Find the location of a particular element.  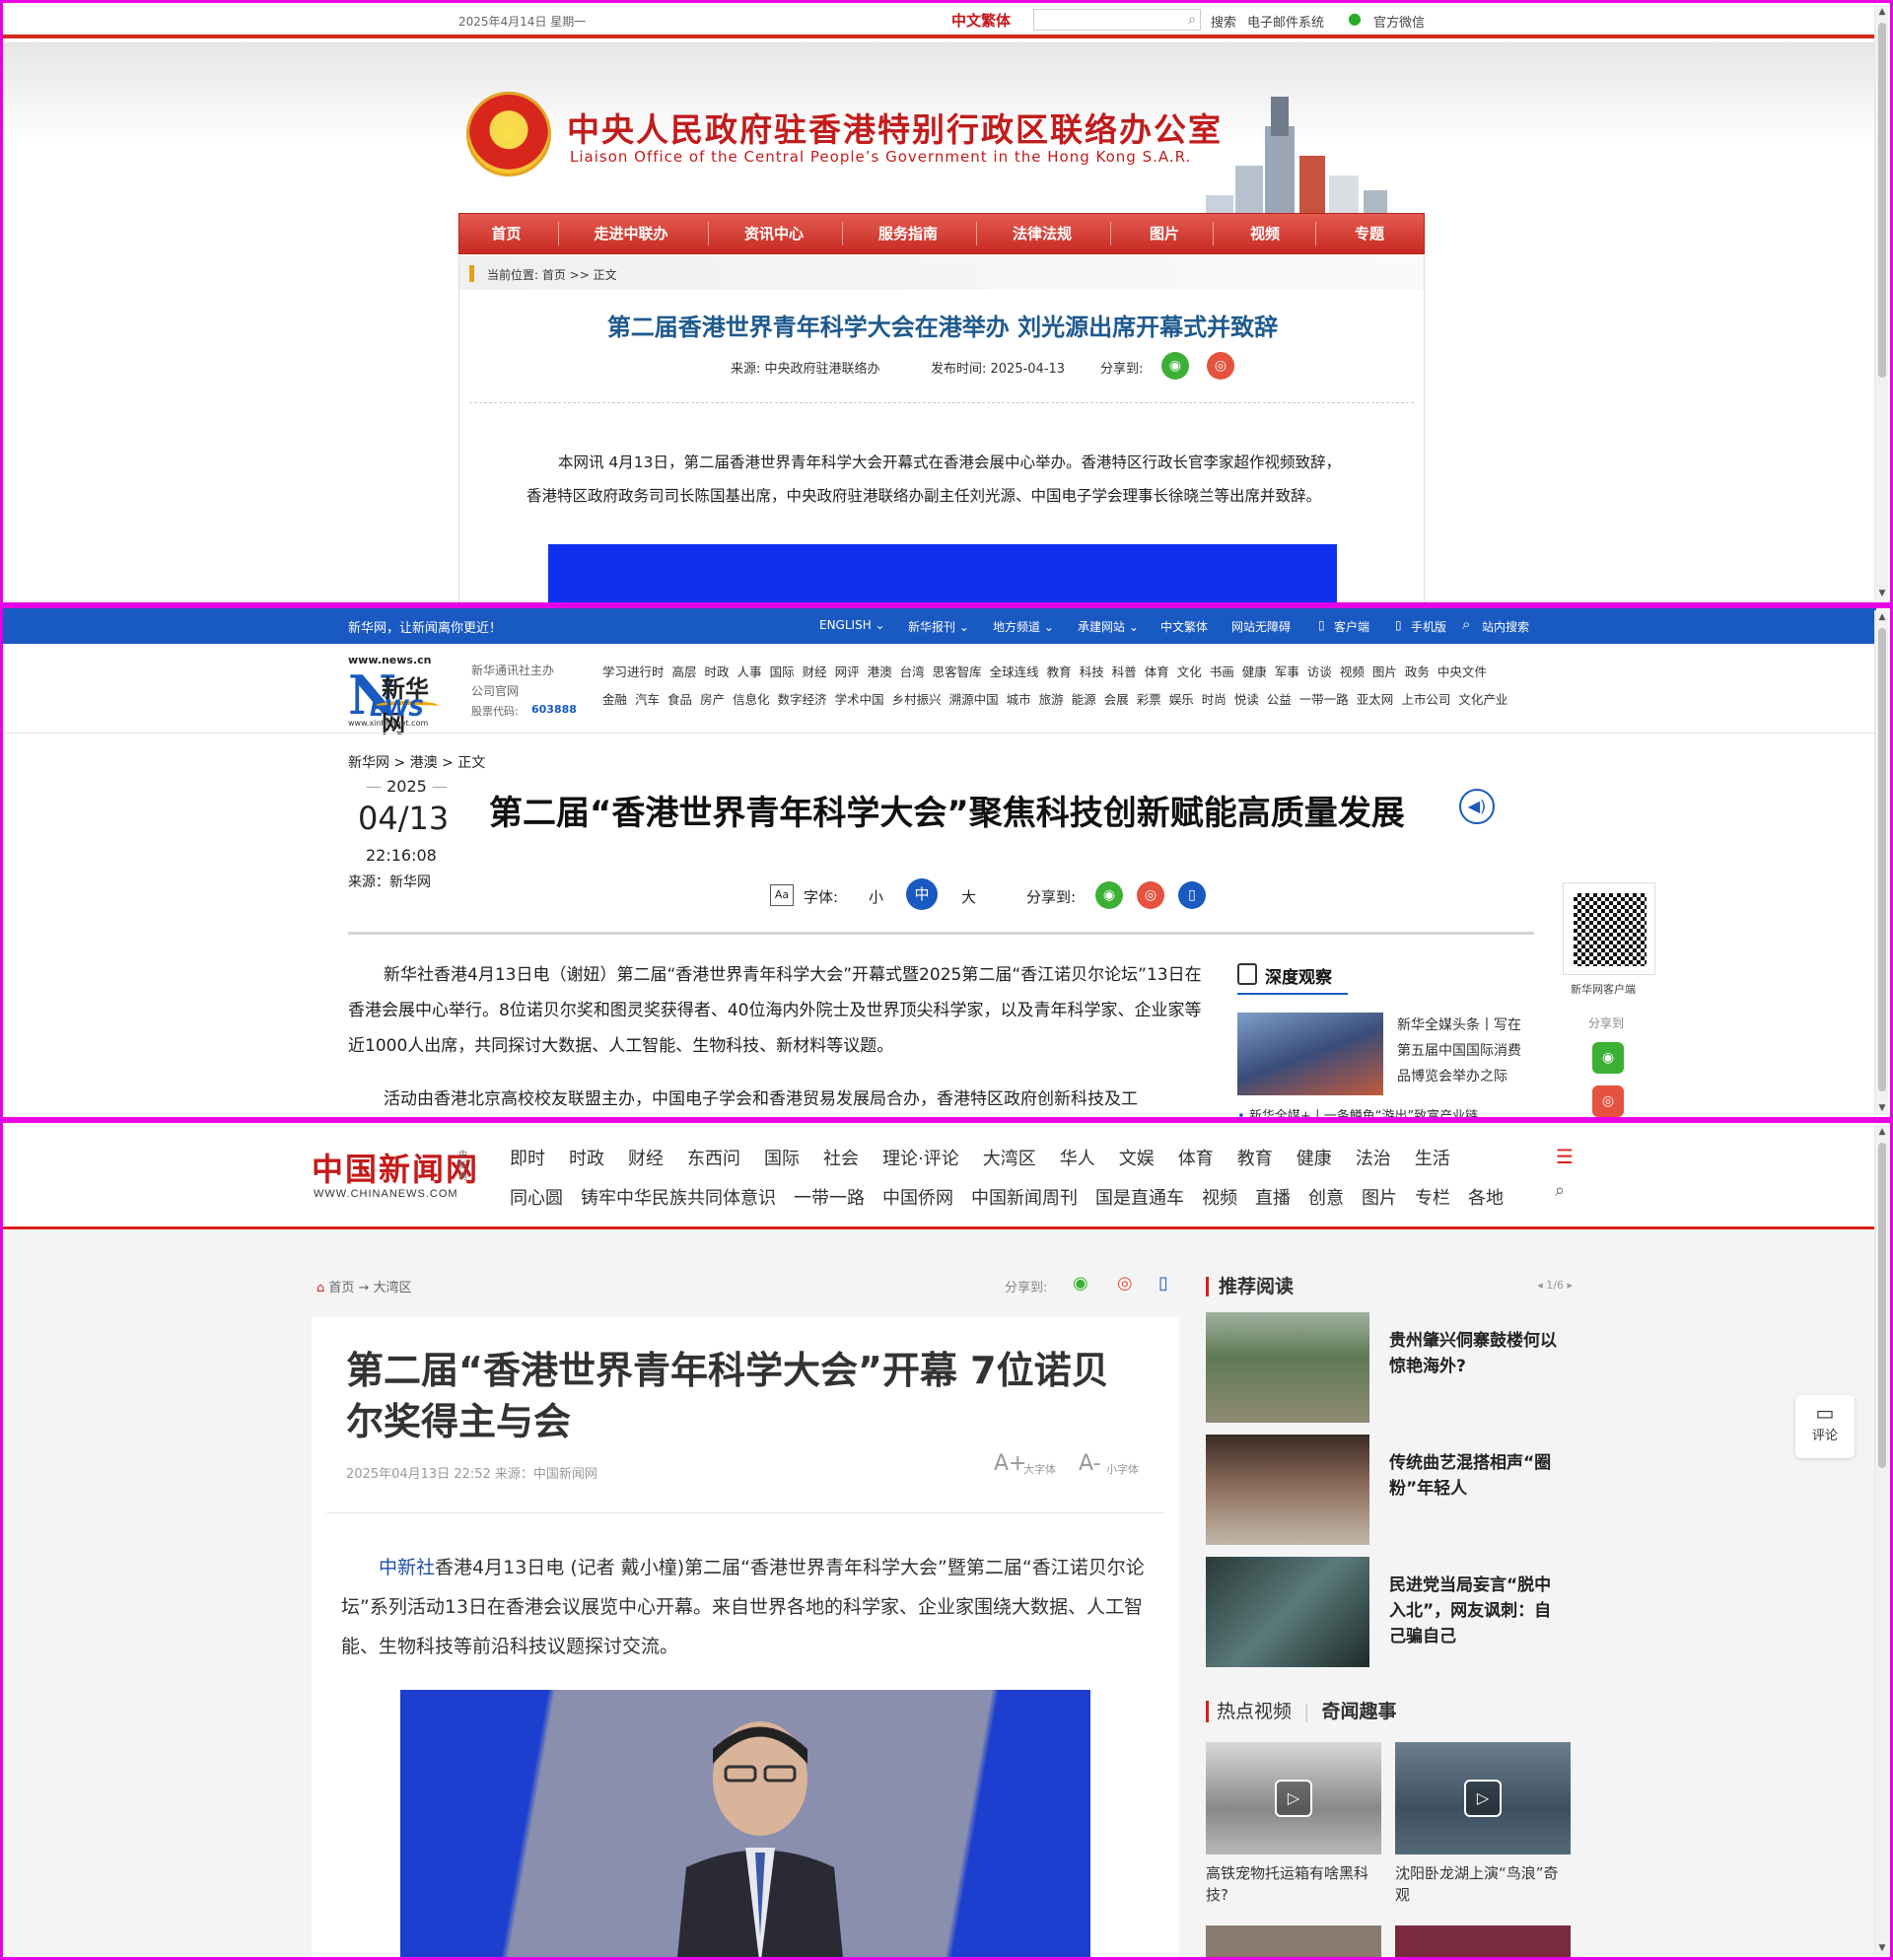

channel-link-22: 政务 is located at coordinates (1417, 672).